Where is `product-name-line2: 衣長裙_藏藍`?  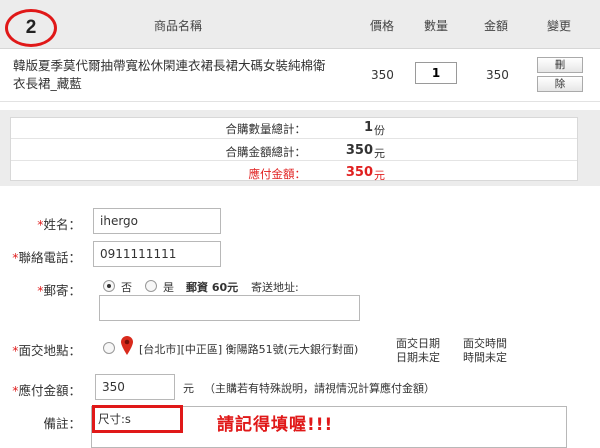
product-name-line2: 衣長裙_藏藍 is located at coordinates (178, 84).